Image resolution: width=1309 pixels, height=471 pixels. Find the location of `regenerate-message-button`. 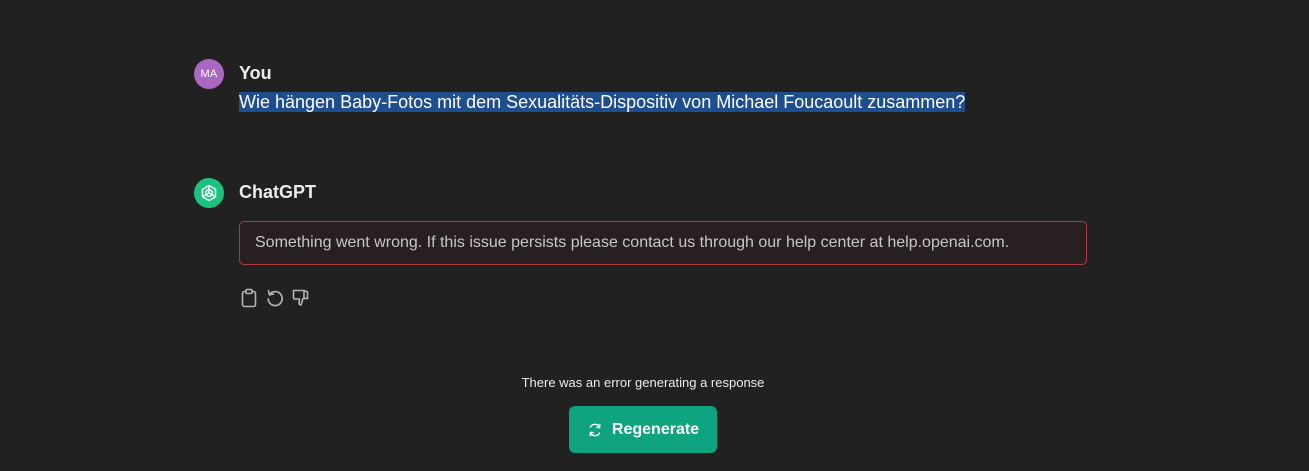

regenerate-message-button is located at coordinates (275, 298).